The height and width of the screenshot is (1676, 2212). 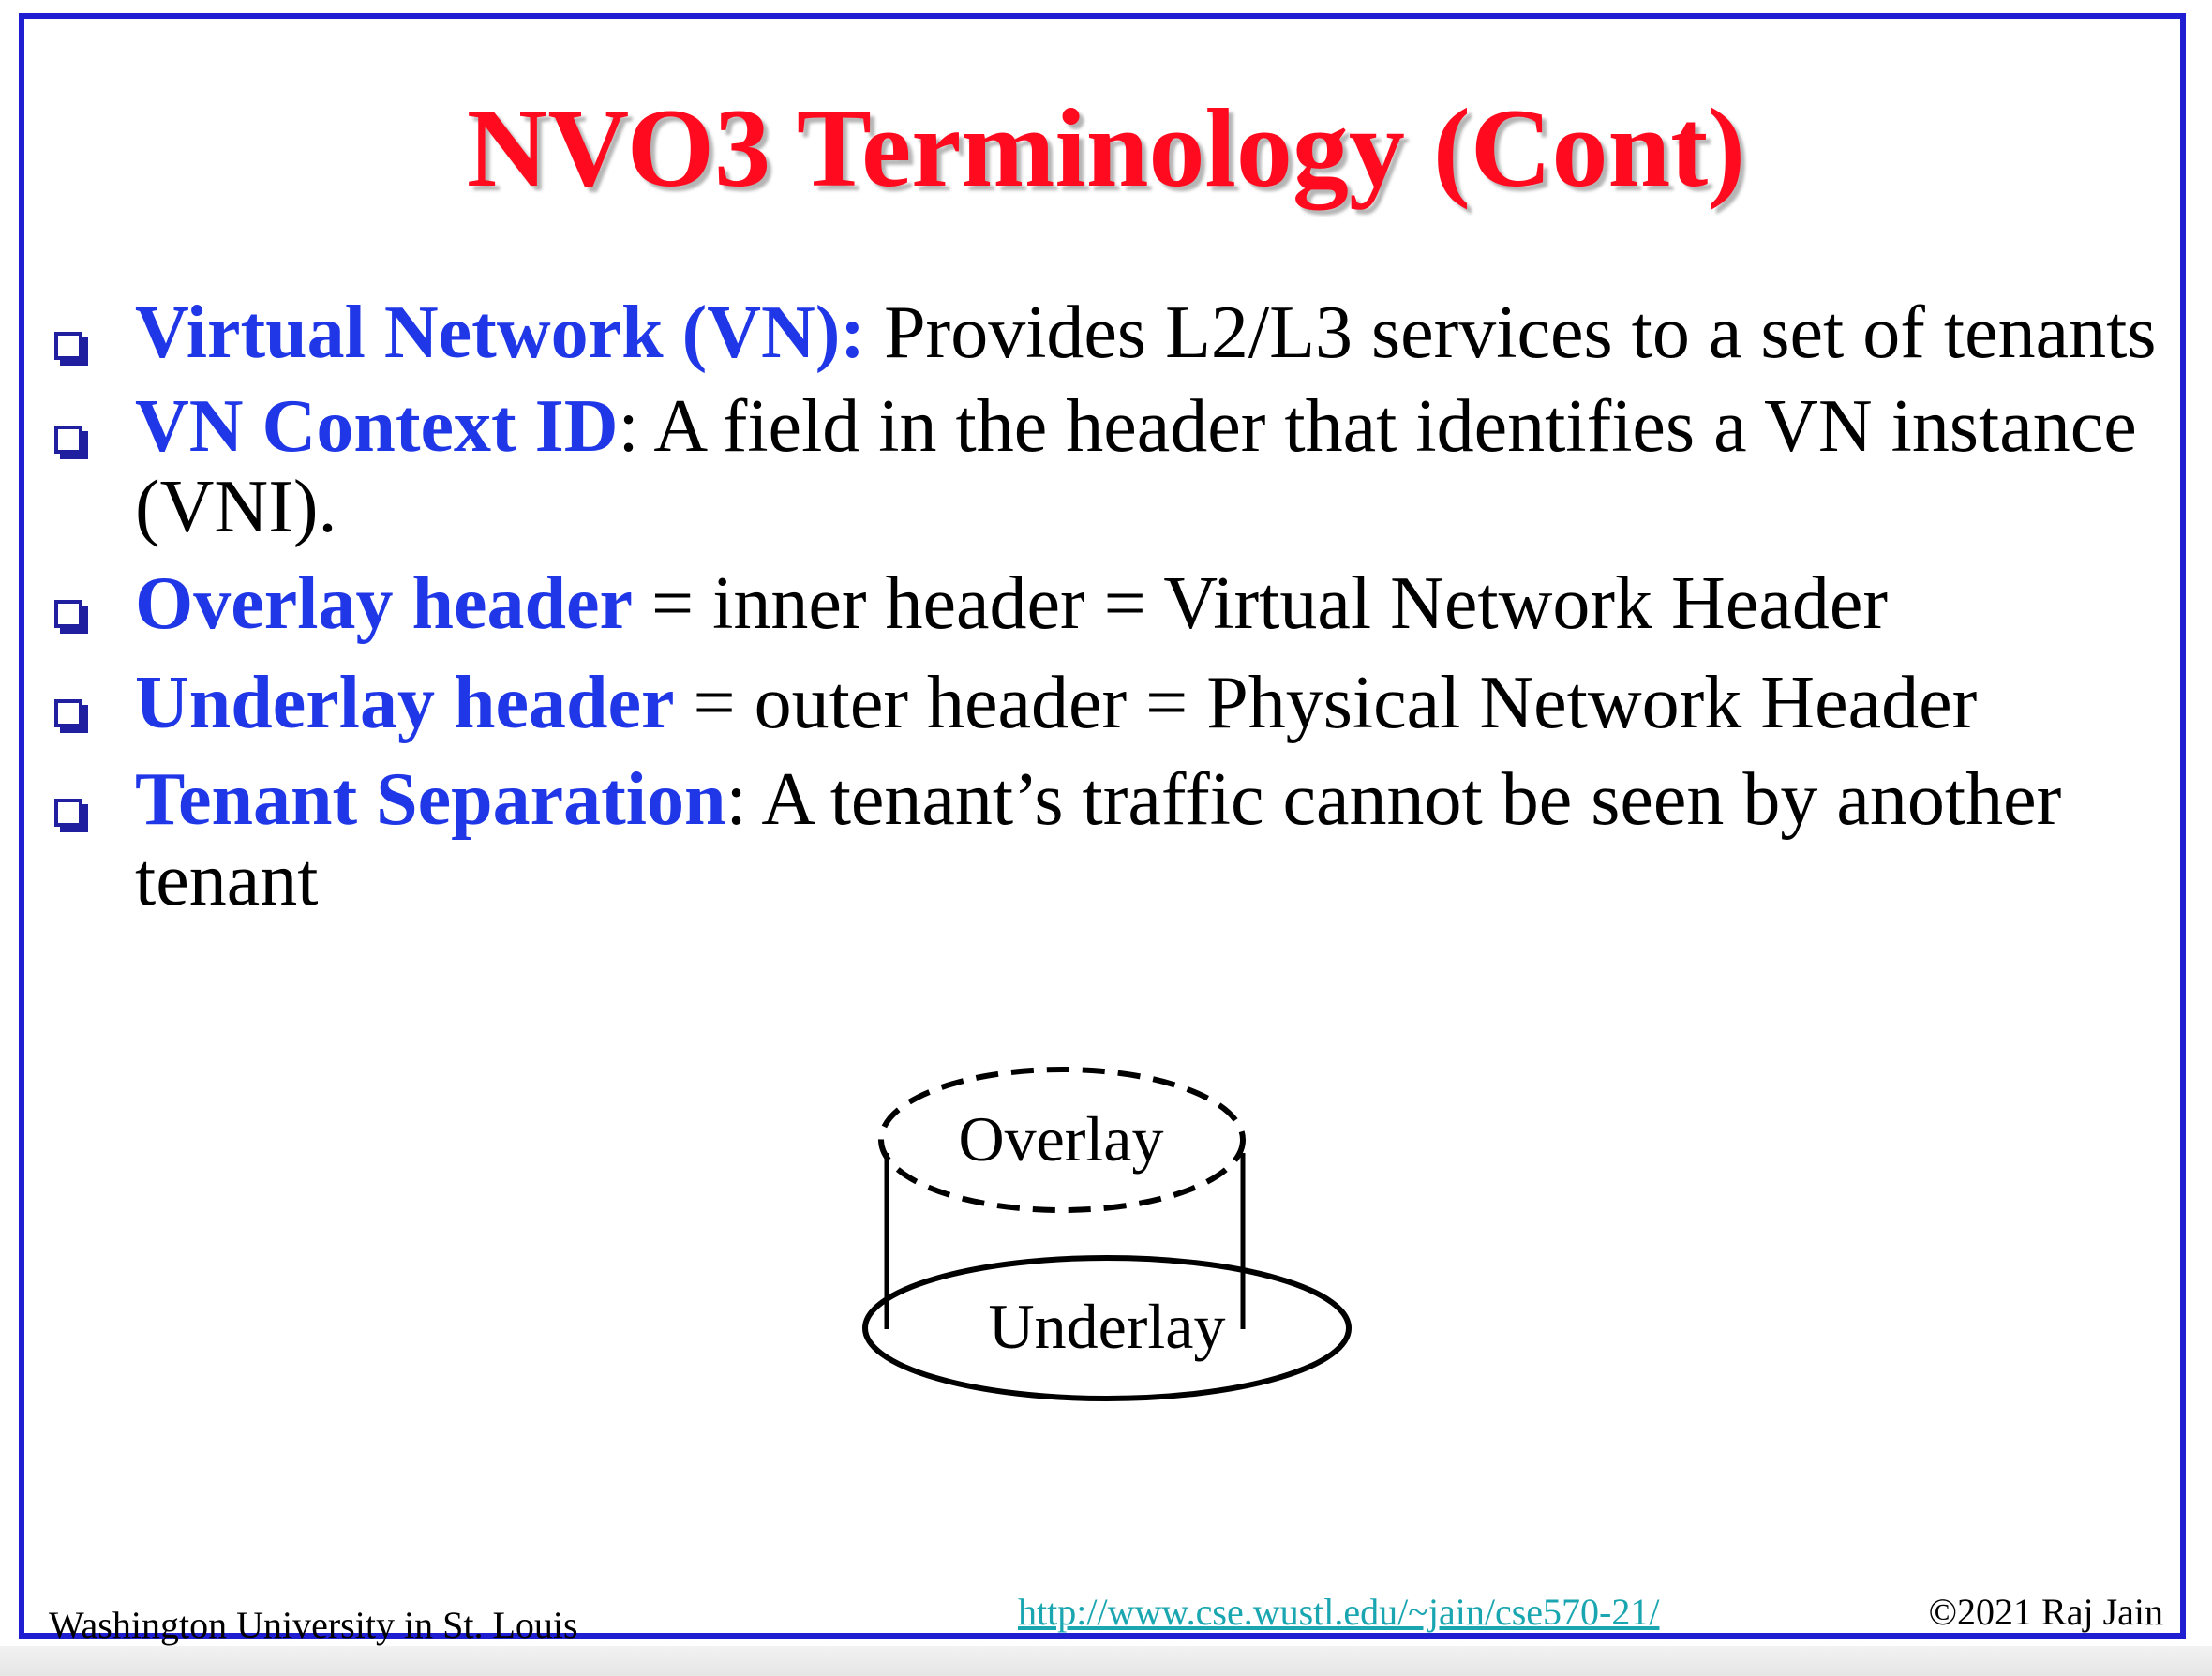 What do you see at coordinates (1106, 1327) in the screenshot?
I see `underlay-label: Underlay` at bounding box center [1106, 1327].